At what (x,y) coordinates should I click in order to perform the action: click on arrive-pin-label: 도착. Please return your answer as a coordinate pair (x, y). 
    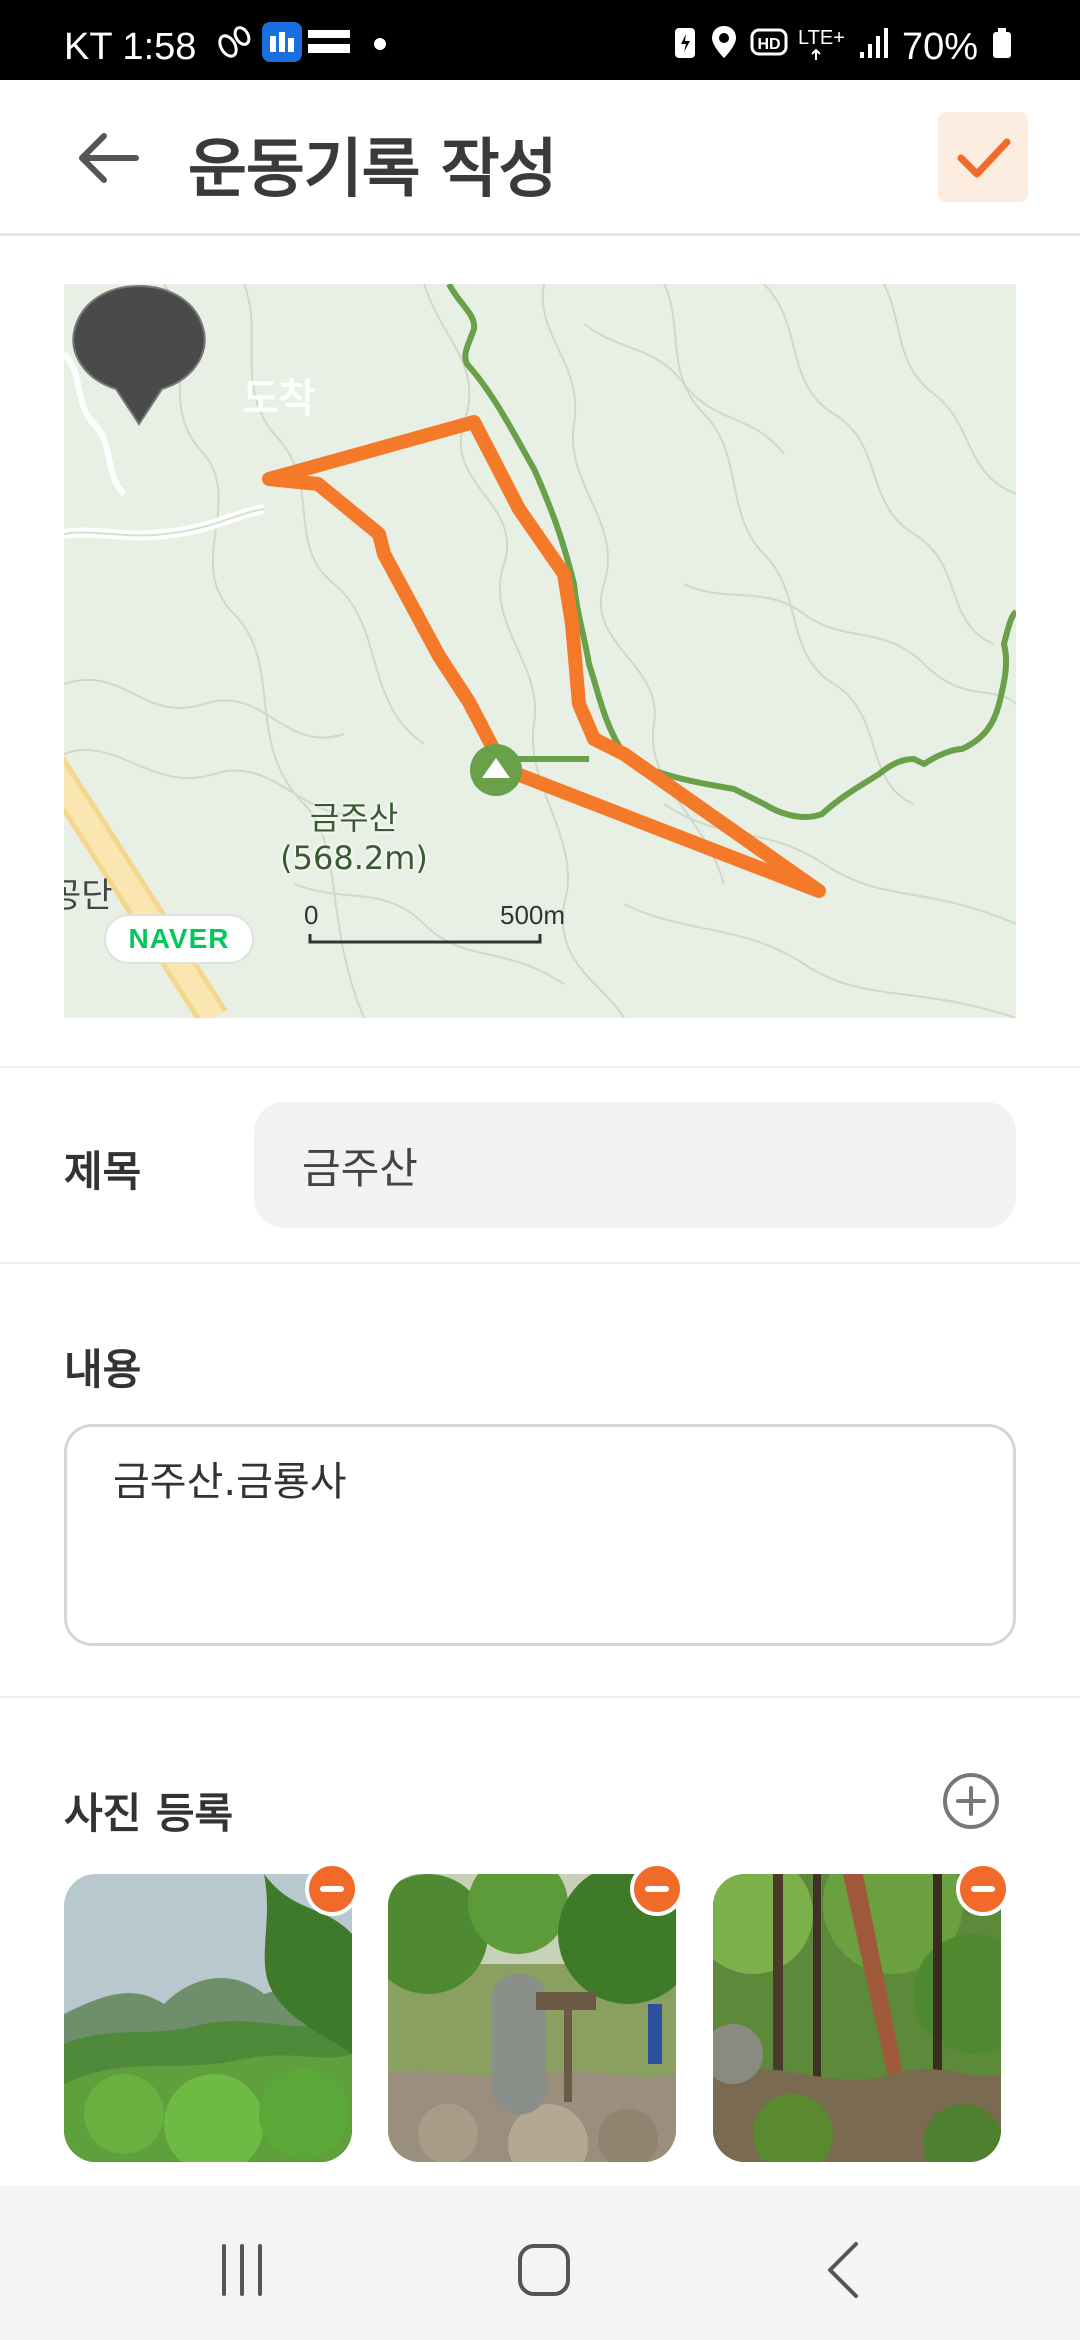
    Looking at the image, I should click on (279, 399).